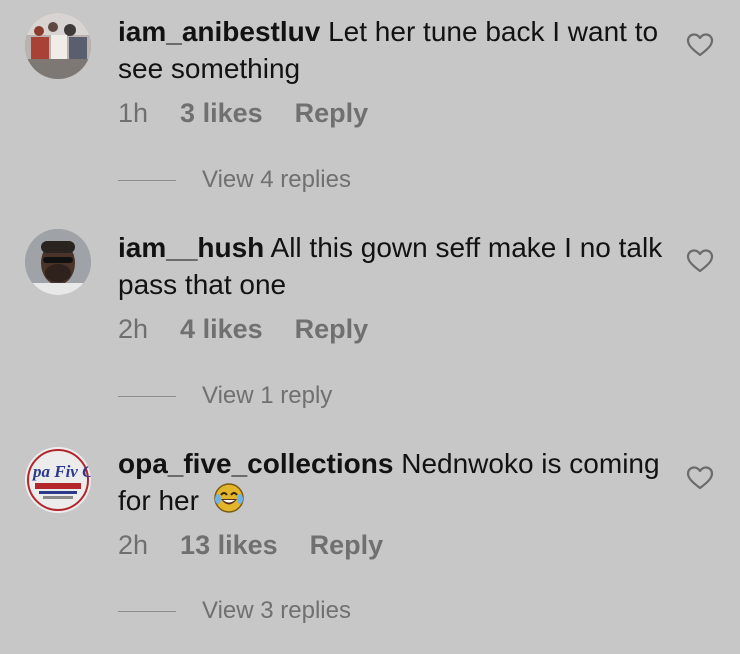 The image size is (740, 654). I want to click on view-replies: View 3 replies, so click(234, 611).